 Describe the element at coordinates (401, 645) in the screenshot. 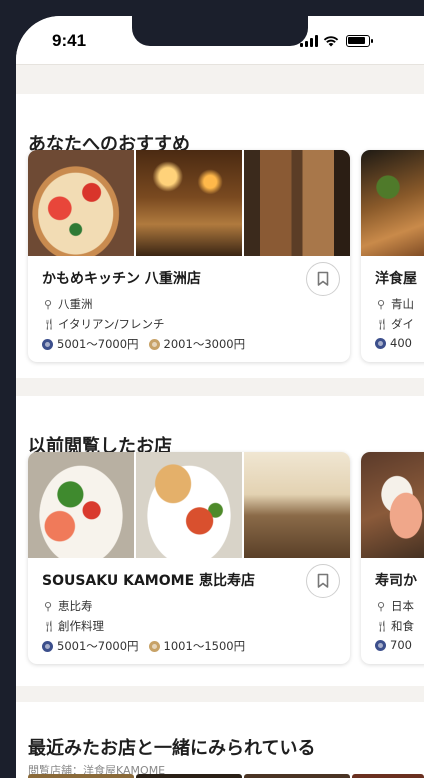

I see `dinner-price-text: 700` at that location.